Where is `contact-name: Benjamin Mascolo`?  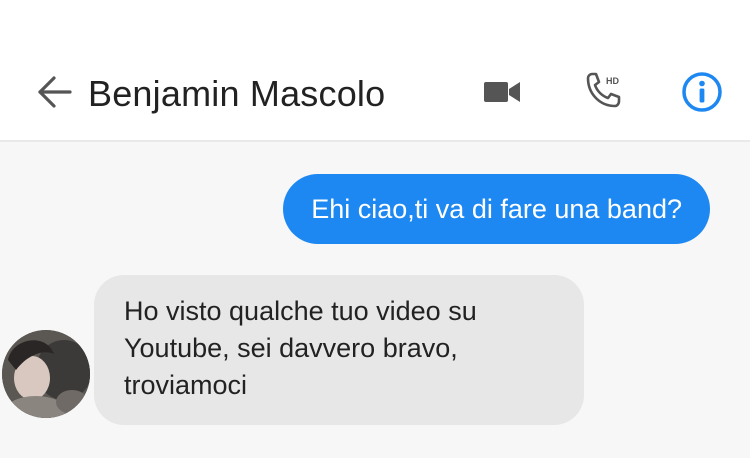 contact-name: Benjamin Mascolo is located at coordinates (236, 94).